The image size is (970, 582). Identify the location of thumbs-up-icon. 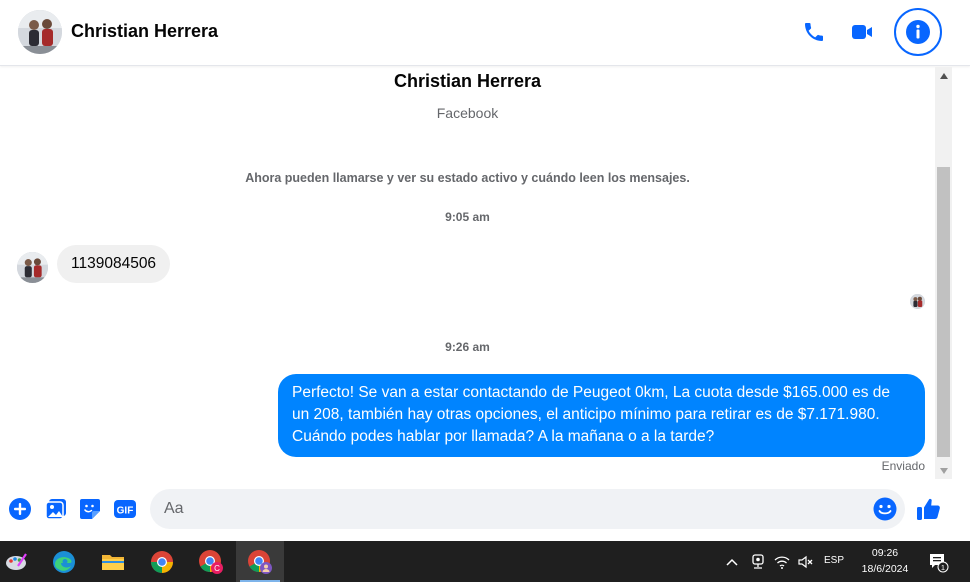
(928, 509).